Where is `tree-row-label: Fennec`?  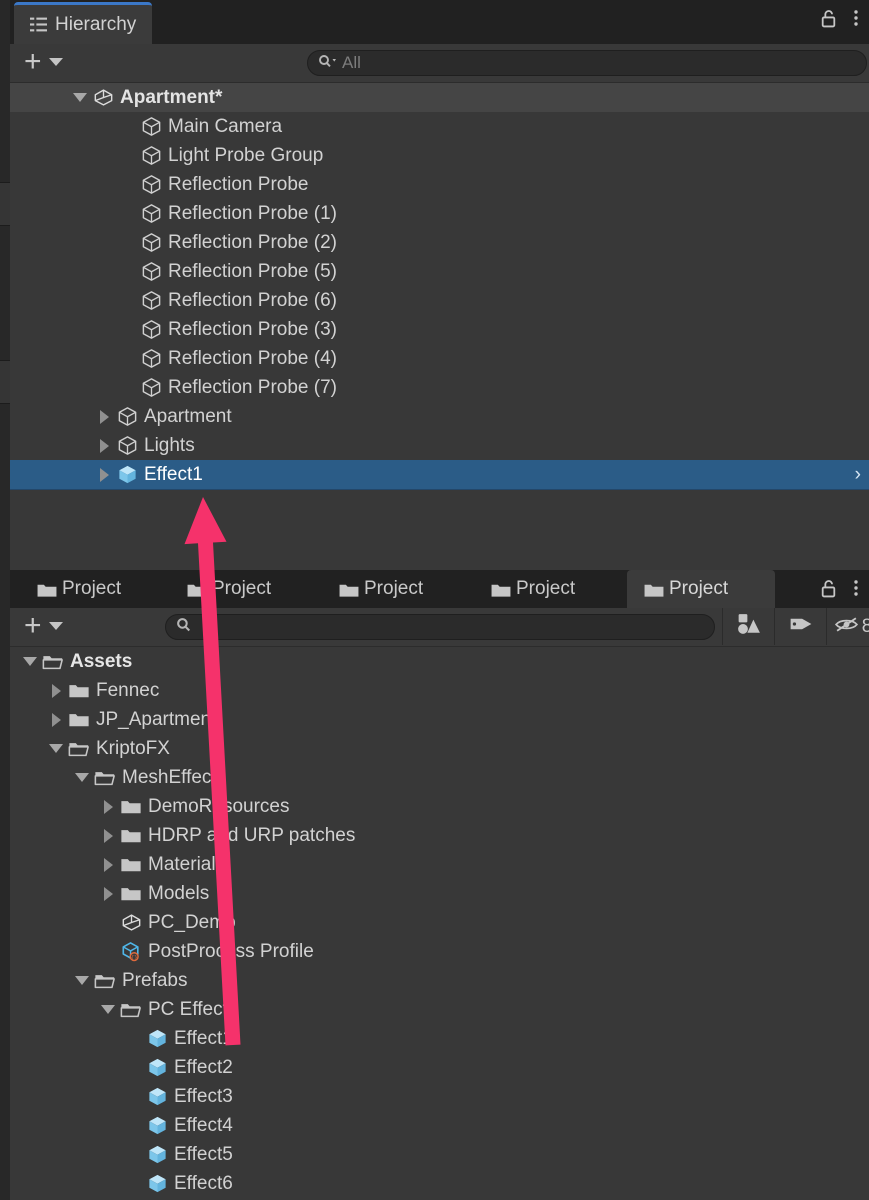 tree-row-label: Fennec is located at coordinates (128, 690).